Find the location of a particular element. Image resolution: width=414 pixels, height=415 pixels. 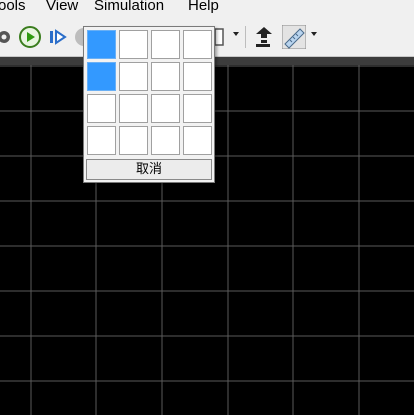

layout-chooser-popup: 取消 is located at coordinates (149, 104).